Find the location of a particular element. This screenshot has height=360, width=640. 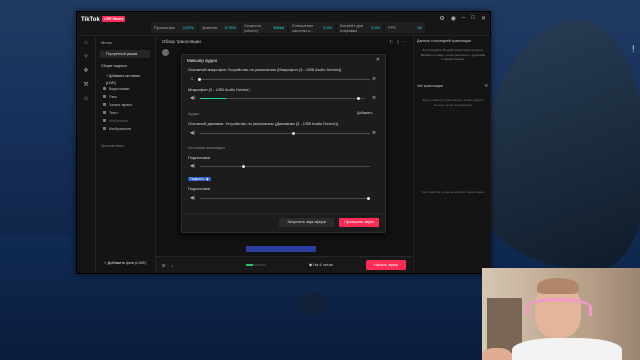

last-stream-title: Данные о последней трансляции is located at coordinates (444, 41).